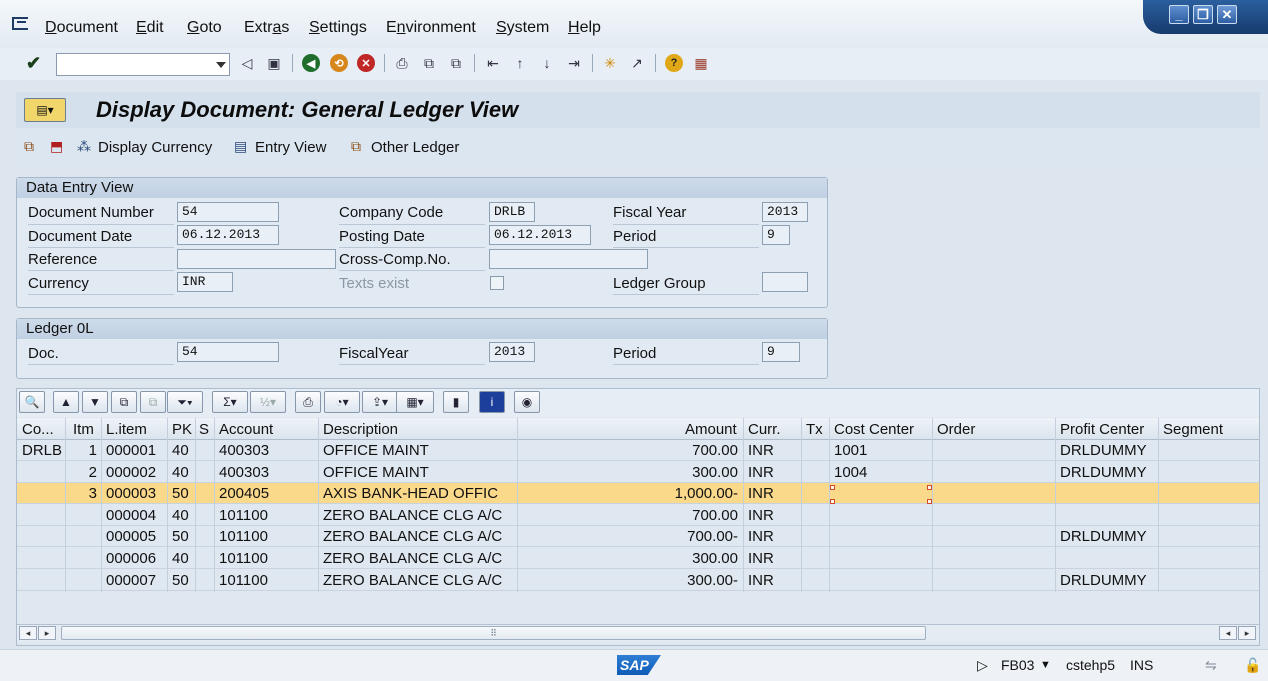  Describe the element at coordinates (266, 28) in the screenshot. I see `menu-extras: Extras` at that location.